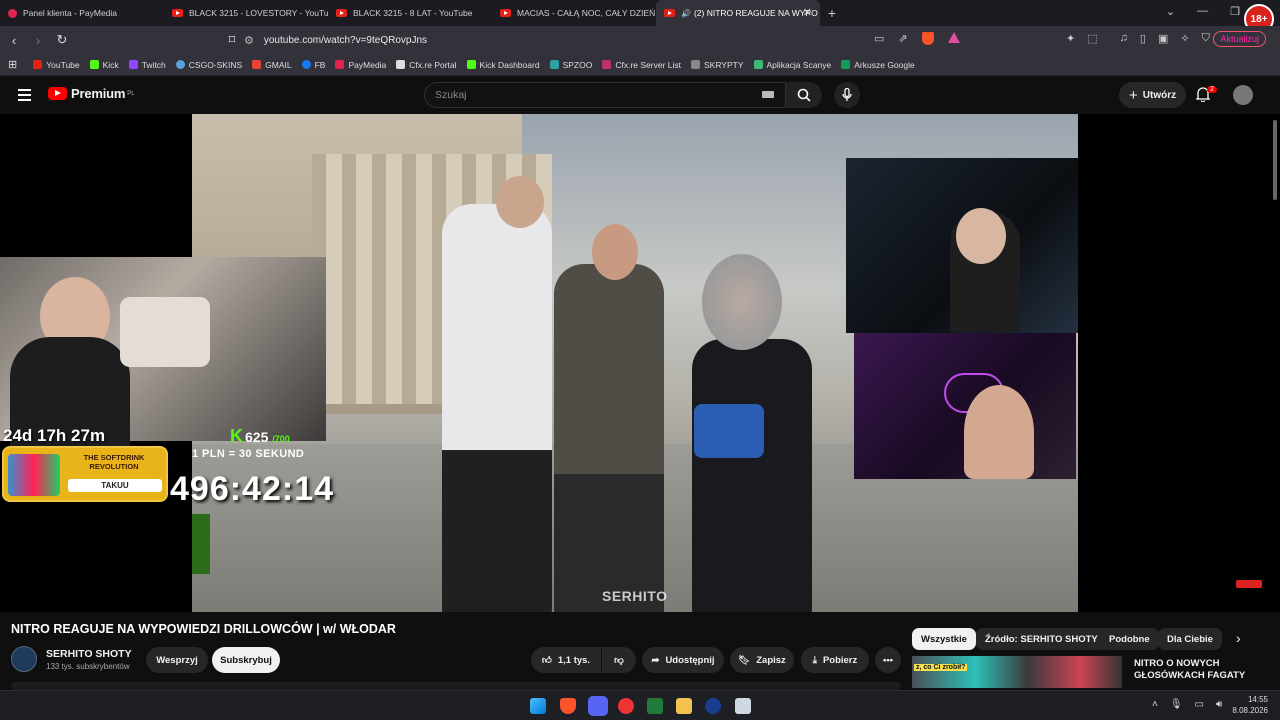 The image size is (1280, 720). What do you see at coordinates (686, 13) in the screenshot?
I see `speaker-icon: 🔊` at bounding box center [686, 13].